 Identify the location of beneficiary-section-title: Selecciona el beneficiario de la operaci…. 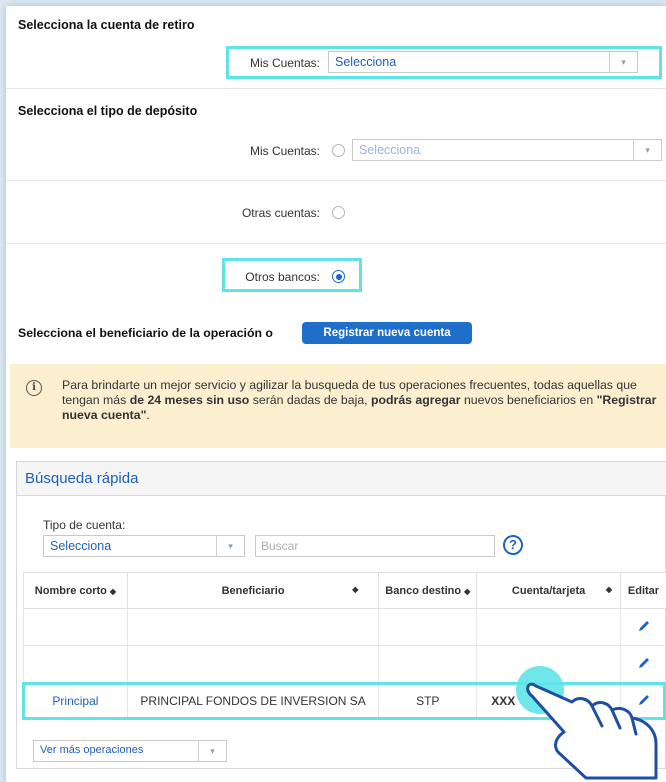
(145, 333).